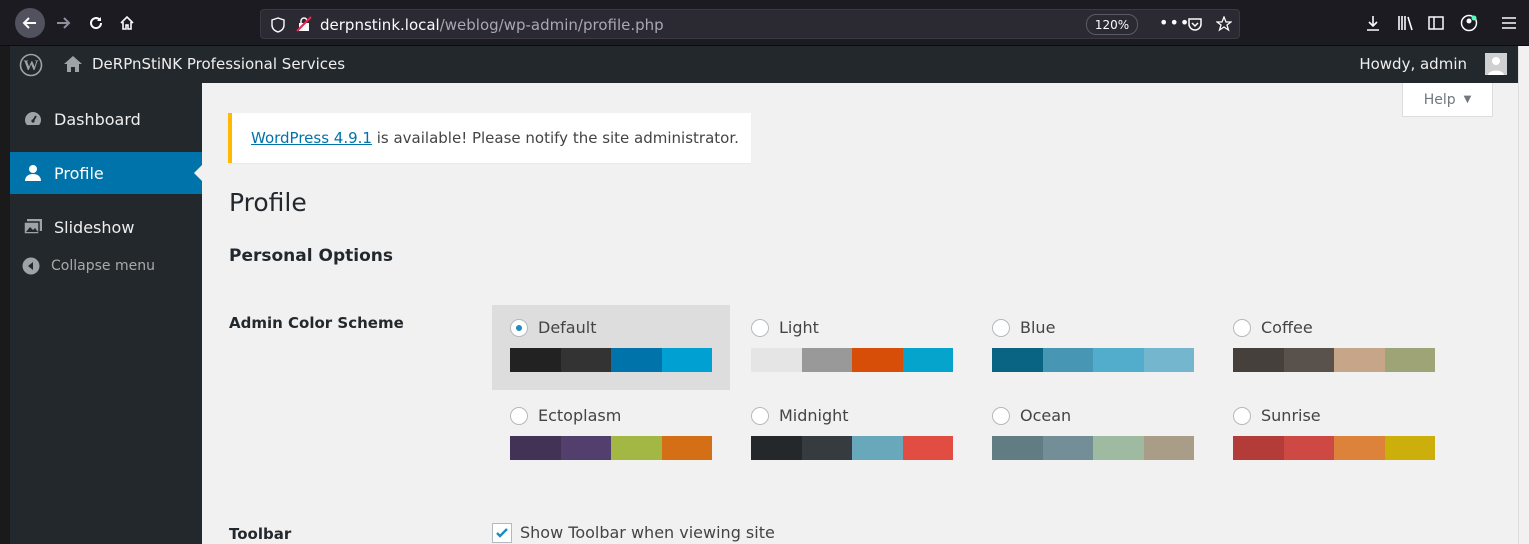  What do you see at coordinates (1038, 327) in the screenshot?
I see `scheme-name: Blue` at bounding box center [1038, 327].